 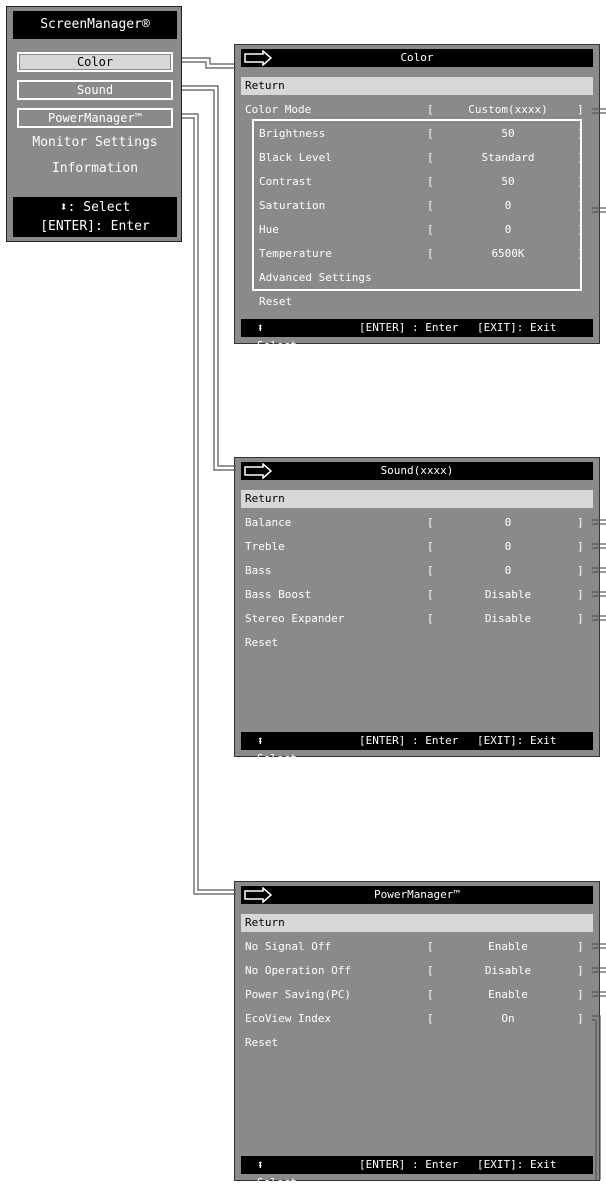 I want to click on menu-connectors, so click(x=209, y=476).